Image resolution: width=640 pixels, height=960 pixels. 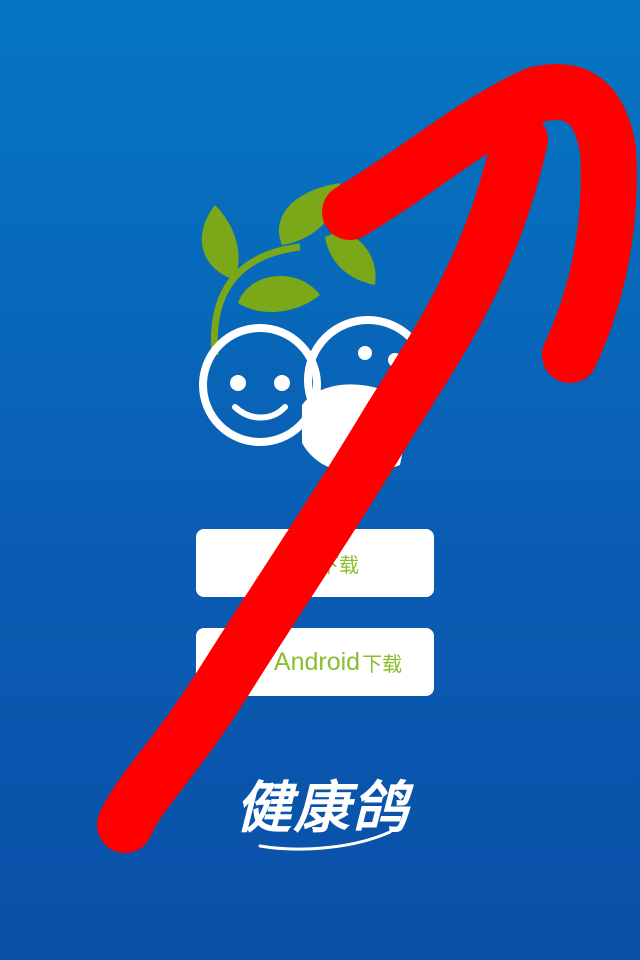 What do you see at coordinates (291, 563) in the screenshot?
I see `apple-icon` at bounding box center [291, 563].